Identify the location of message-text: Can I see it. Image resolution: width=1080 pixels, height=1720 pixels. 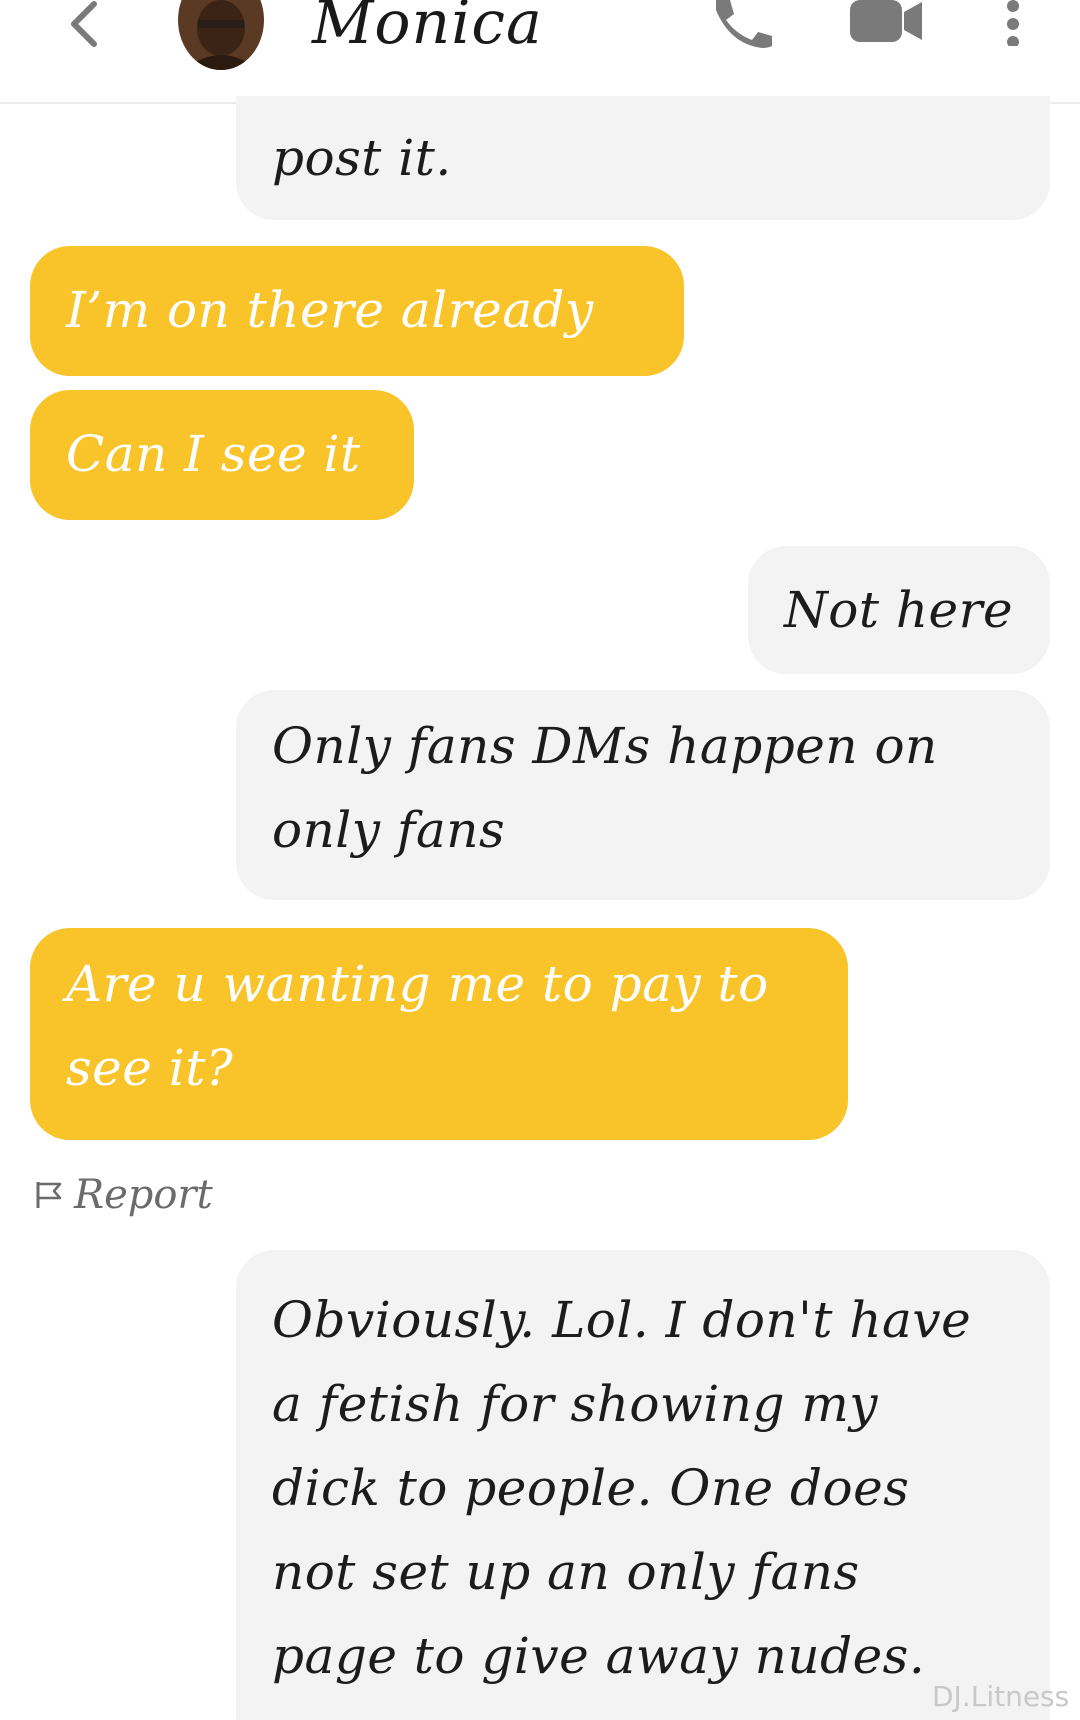
(213, 454).